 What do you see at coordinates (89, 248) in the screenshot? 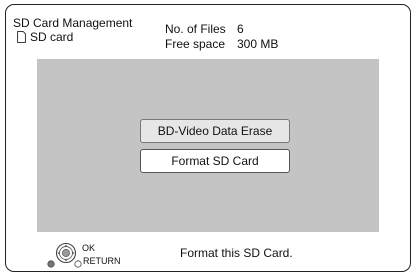
I see `ok-hint: OK` at bounding box center [89, 248].